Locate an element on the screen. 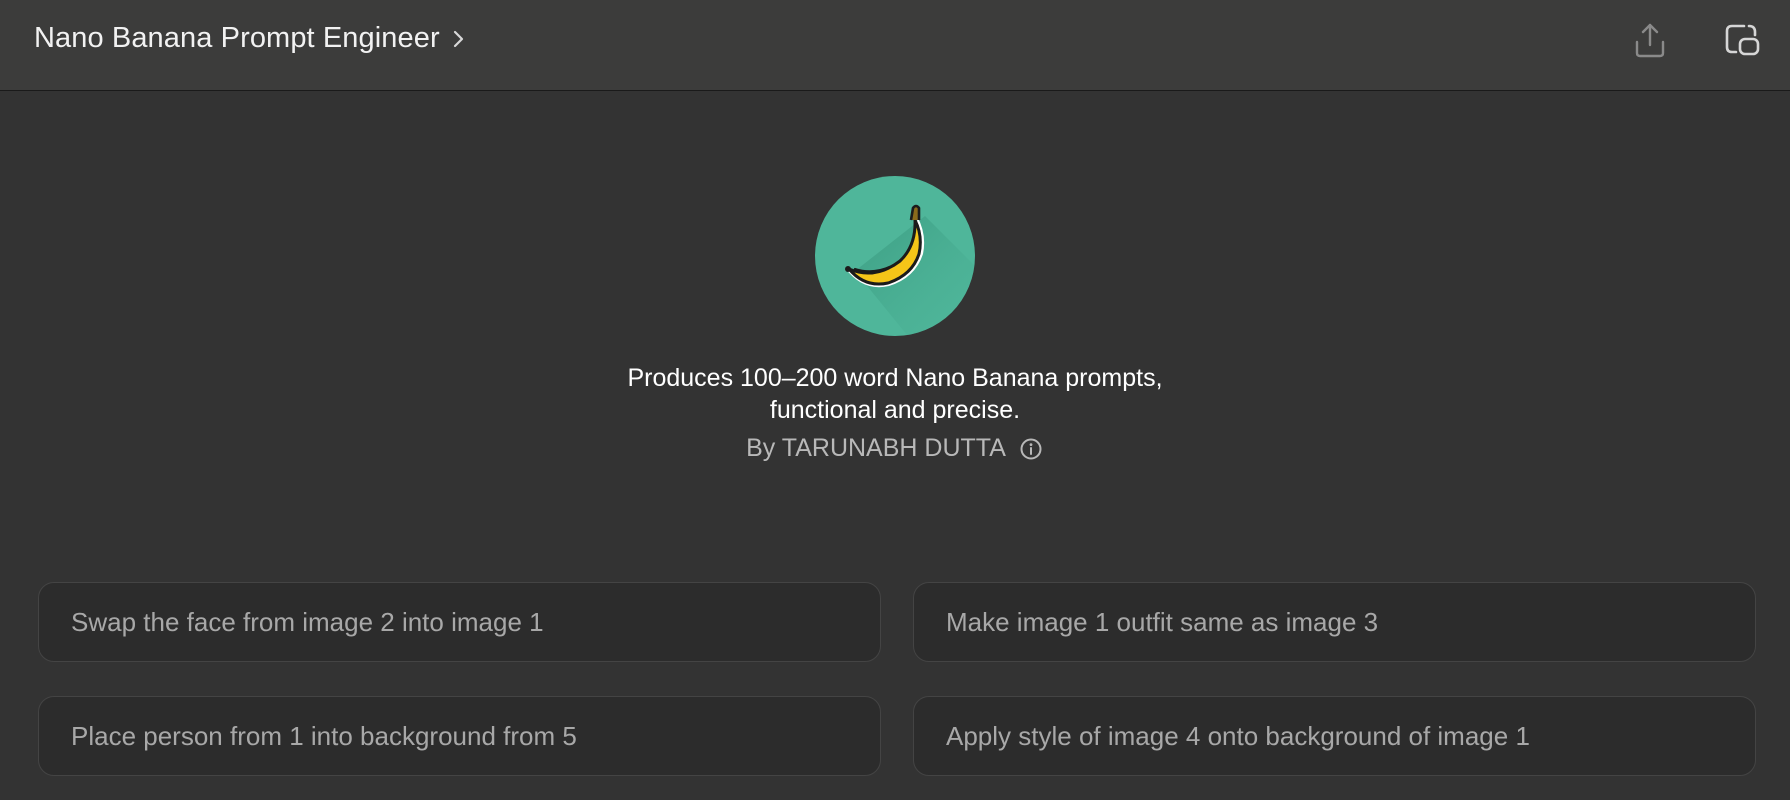 Image resolution: width=1790 pixels, height=800 pixels. gpt-author: By TARUNABH DUTTA is located at coordinates (876, 448).